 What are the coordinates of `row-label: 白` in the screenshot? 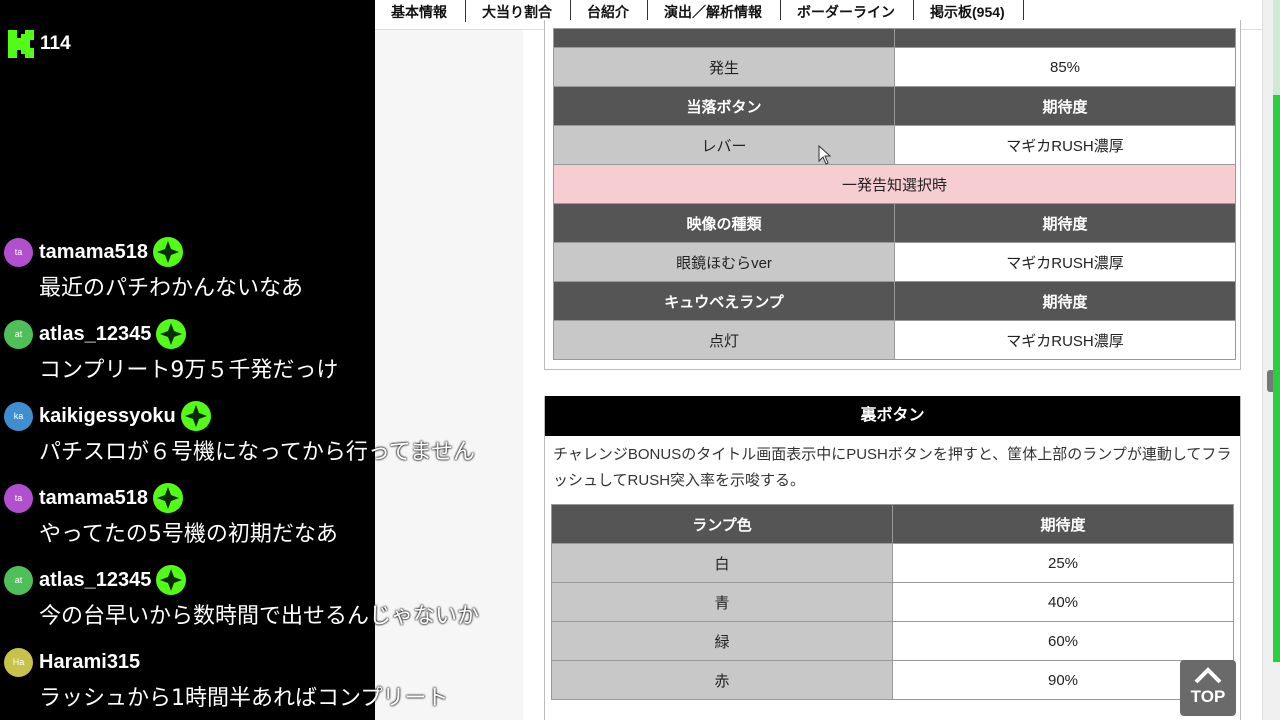 It's located at (722, 563).